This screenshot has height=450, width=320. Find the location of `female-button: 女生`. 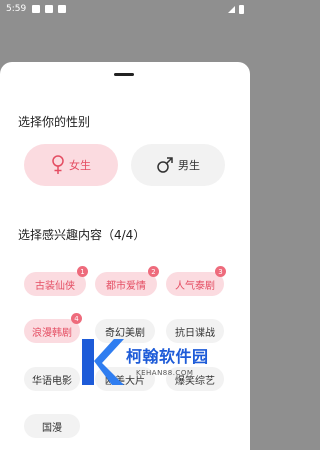

female-button: 女生 is located at coordinates (71, 165).